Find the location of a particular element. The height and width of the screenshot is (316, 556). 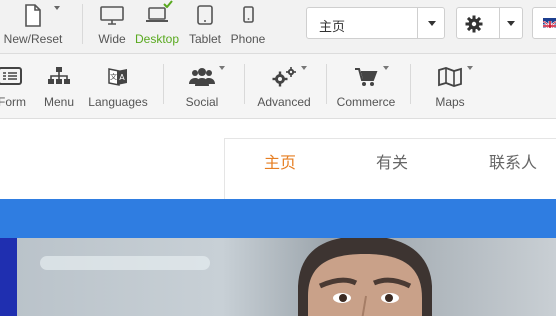

maps-widget-button: Maps is located at coordinates (450, 85).